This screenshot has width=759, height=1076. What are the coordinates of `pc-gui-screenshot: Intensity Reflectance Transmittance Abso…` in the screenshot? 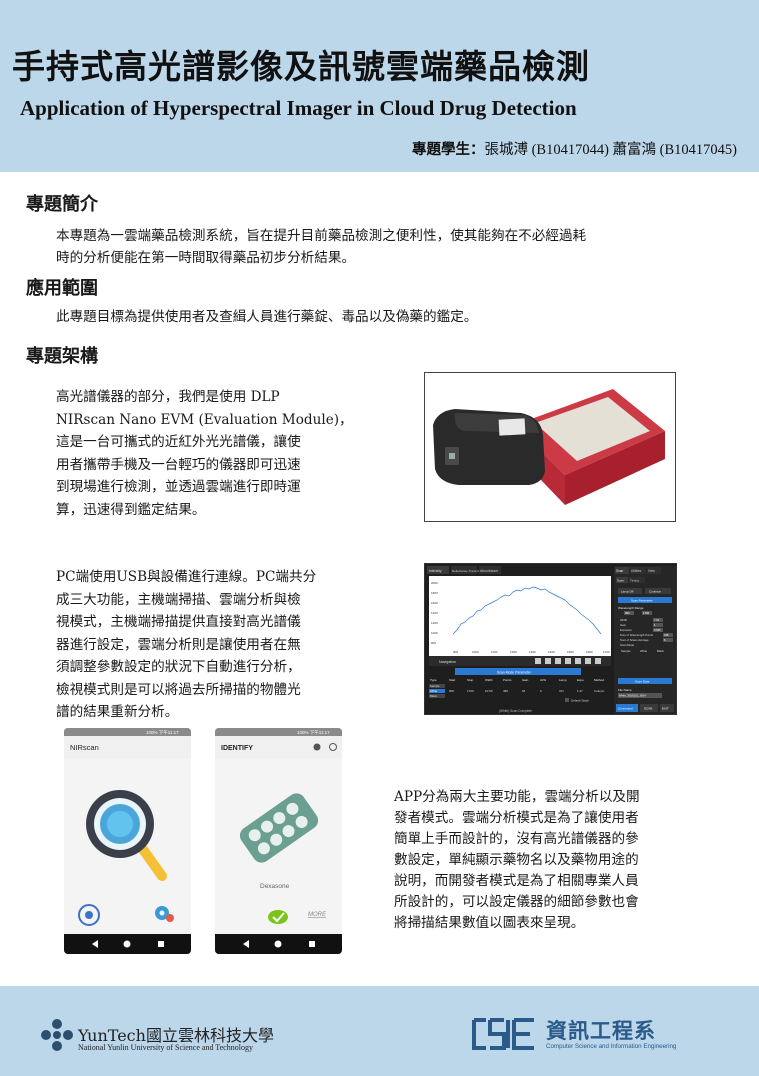 It's located at (550, 639).